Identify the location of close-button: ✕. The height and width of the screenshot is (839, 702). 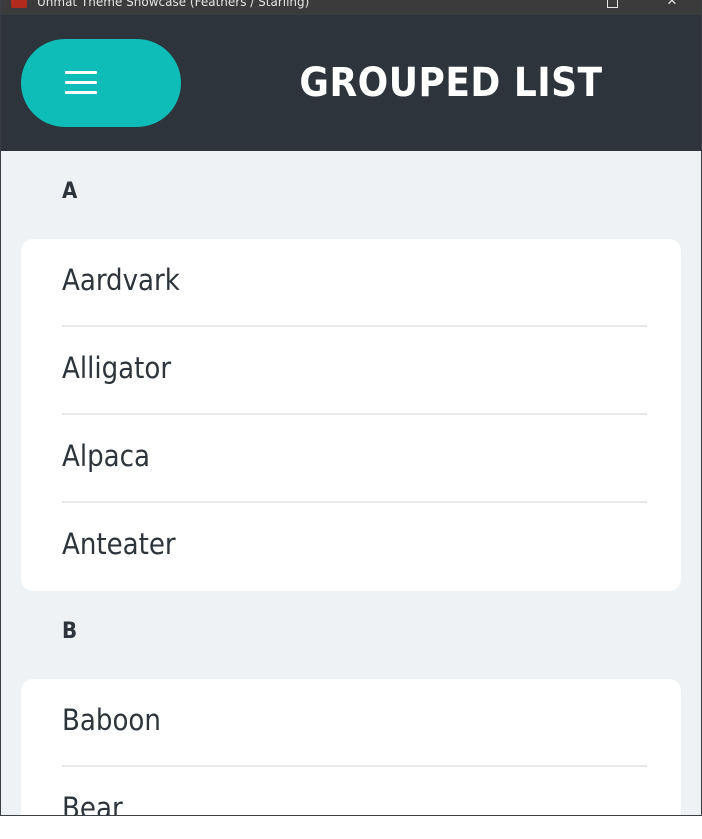
(672, 7).